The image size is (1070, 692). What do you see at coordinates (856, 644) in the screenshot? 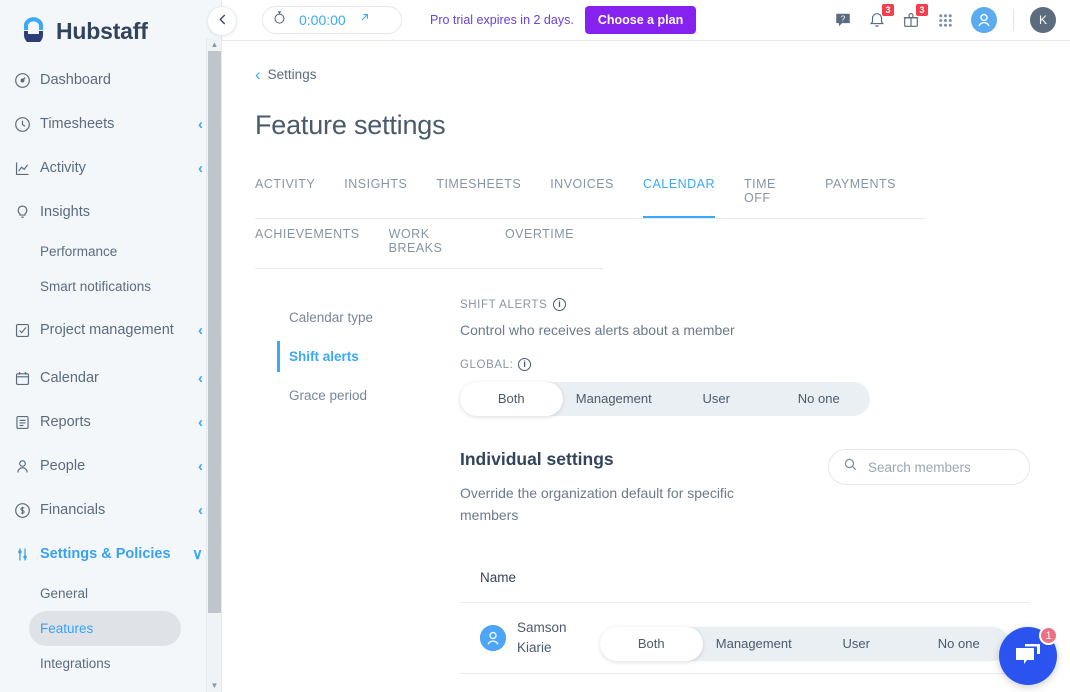
I see `member-option-user: User` at bounding box center [856, 644].